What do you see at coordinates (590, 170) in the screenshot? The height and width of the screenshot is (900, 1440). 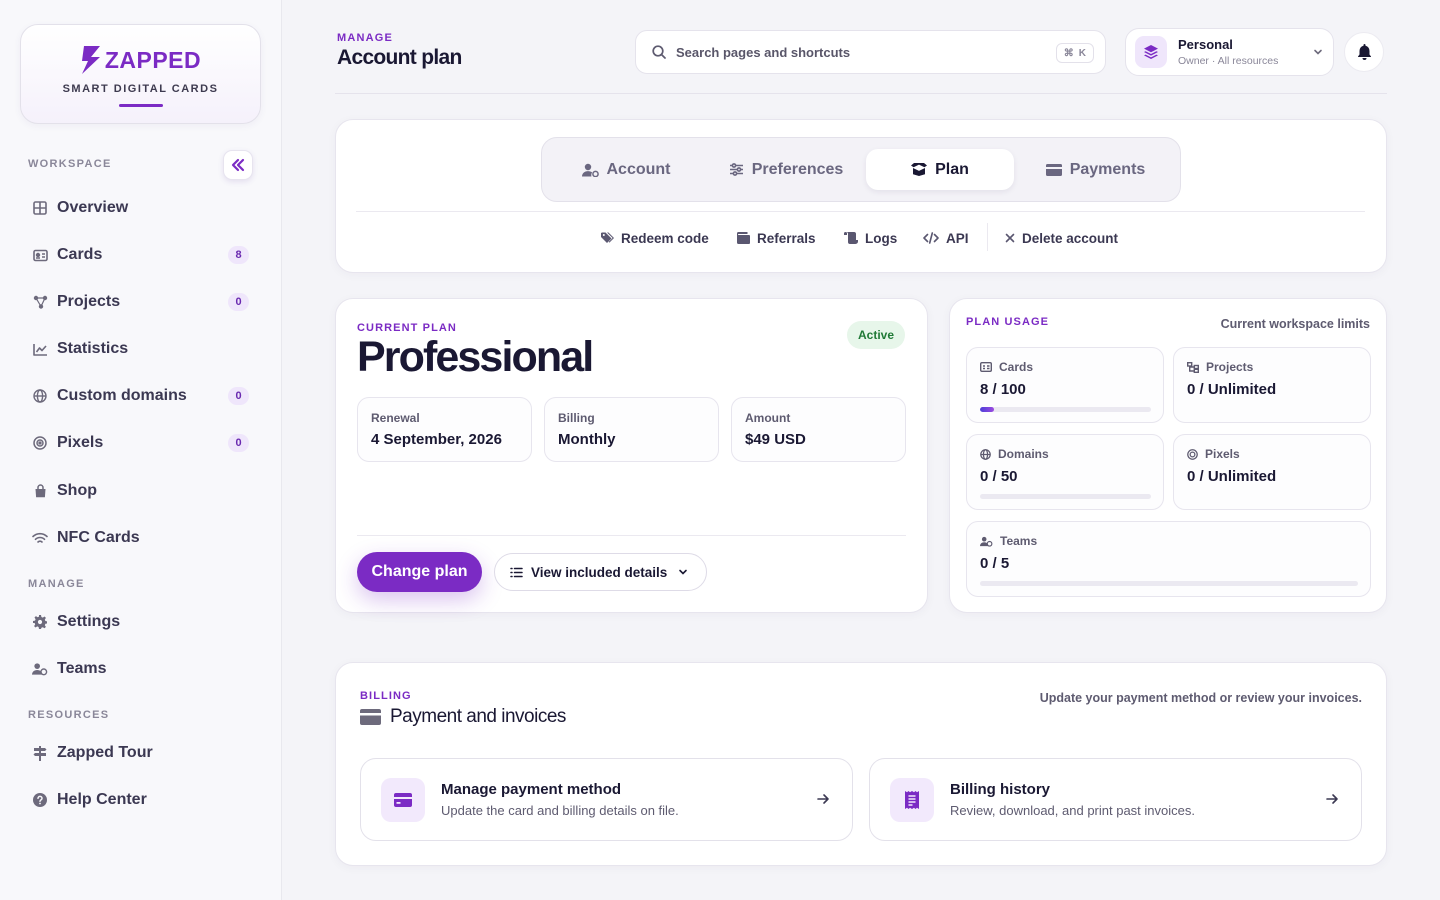 I see `user-gear-icon` at bounding box center [590, 170].